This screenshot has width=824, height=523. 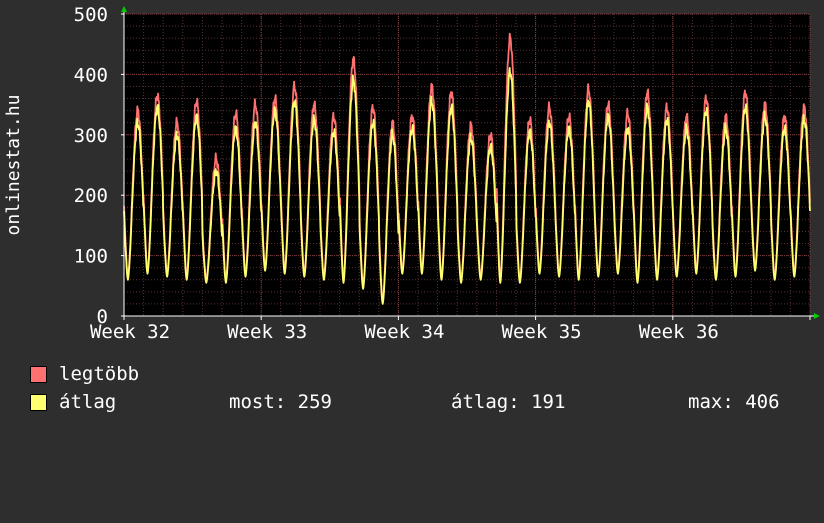 I want to click on x-tick-label: Week 32, so click(x=130, y=332).